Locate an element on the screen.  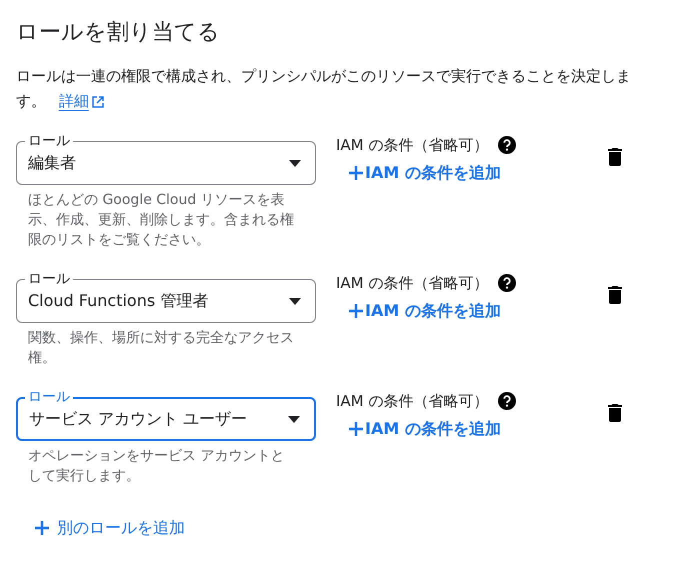
dropdown-value: サービス アカウント ユーザー is located at coordinates (138, 419).